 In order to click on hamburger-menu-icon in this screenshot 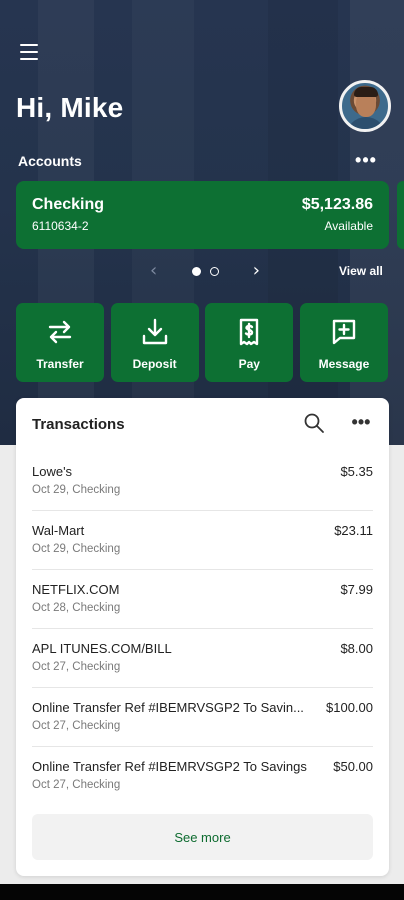, I will do `click(29, 52)`.